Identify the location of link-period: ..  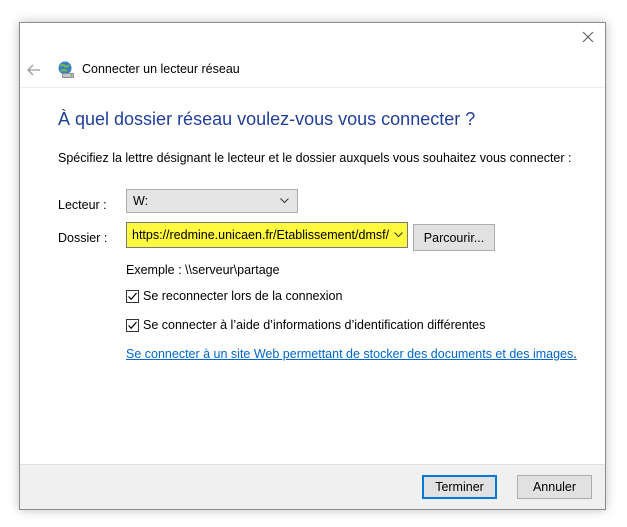
(575, 354).